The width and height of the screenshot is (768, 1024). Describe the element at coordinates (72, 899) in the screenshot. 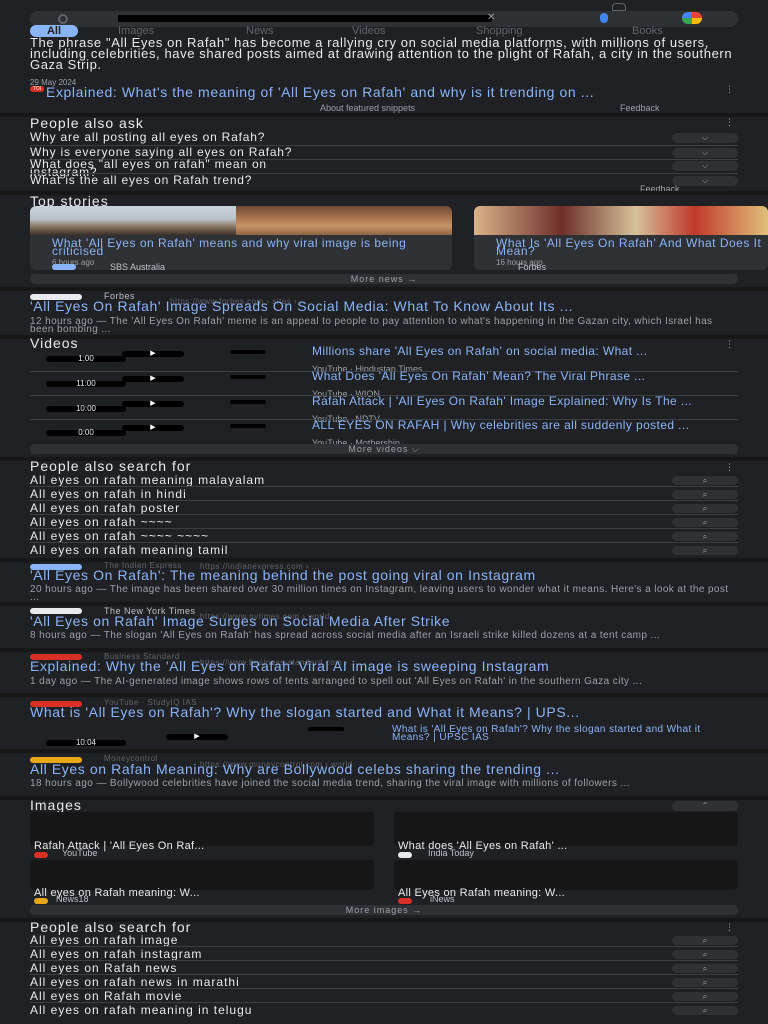

I see `image-source: News18` at that location.